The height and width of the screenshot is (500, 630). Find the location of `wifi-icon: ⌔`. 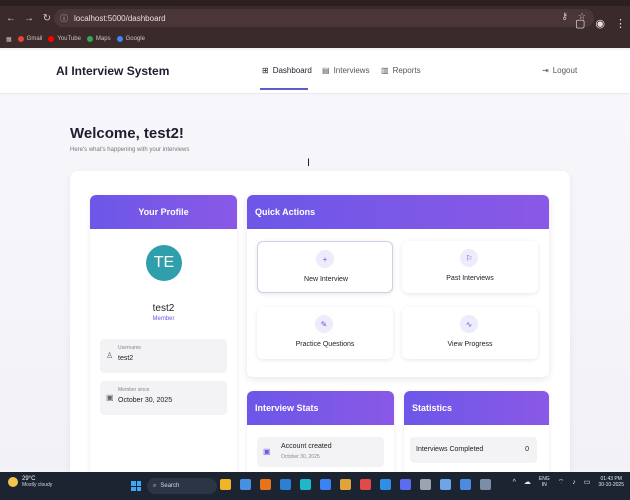

wifi-icon: ⌔ is located at coordinates (561, 482).